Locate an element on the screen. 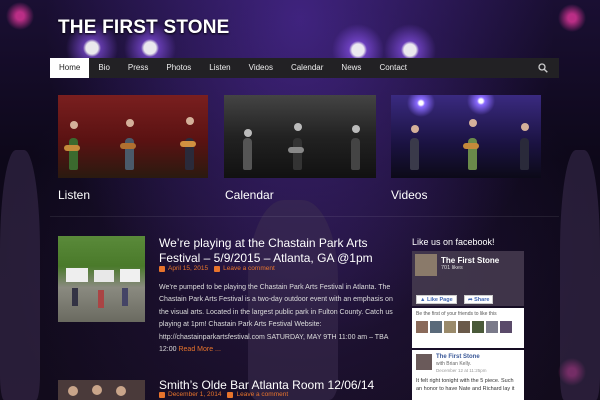  nav-item-press: Press is located at coordinates (138, 68).